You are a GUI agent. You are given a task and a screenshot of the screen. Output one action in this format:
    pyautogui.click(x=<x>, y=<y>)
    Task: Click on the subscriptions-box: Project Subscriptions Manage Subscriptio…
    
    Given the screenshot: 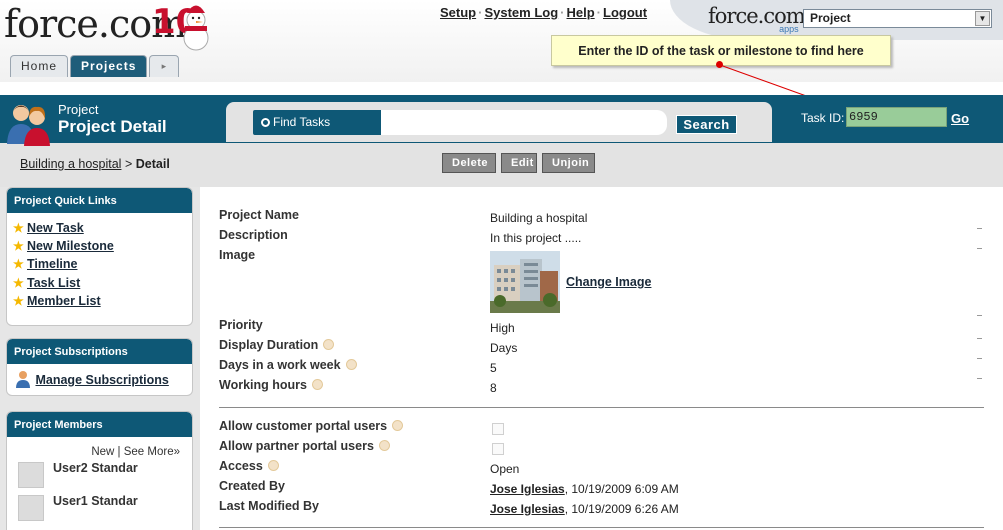 What is the action you would take?
    pyautogui.click(x=99, y=367)
    